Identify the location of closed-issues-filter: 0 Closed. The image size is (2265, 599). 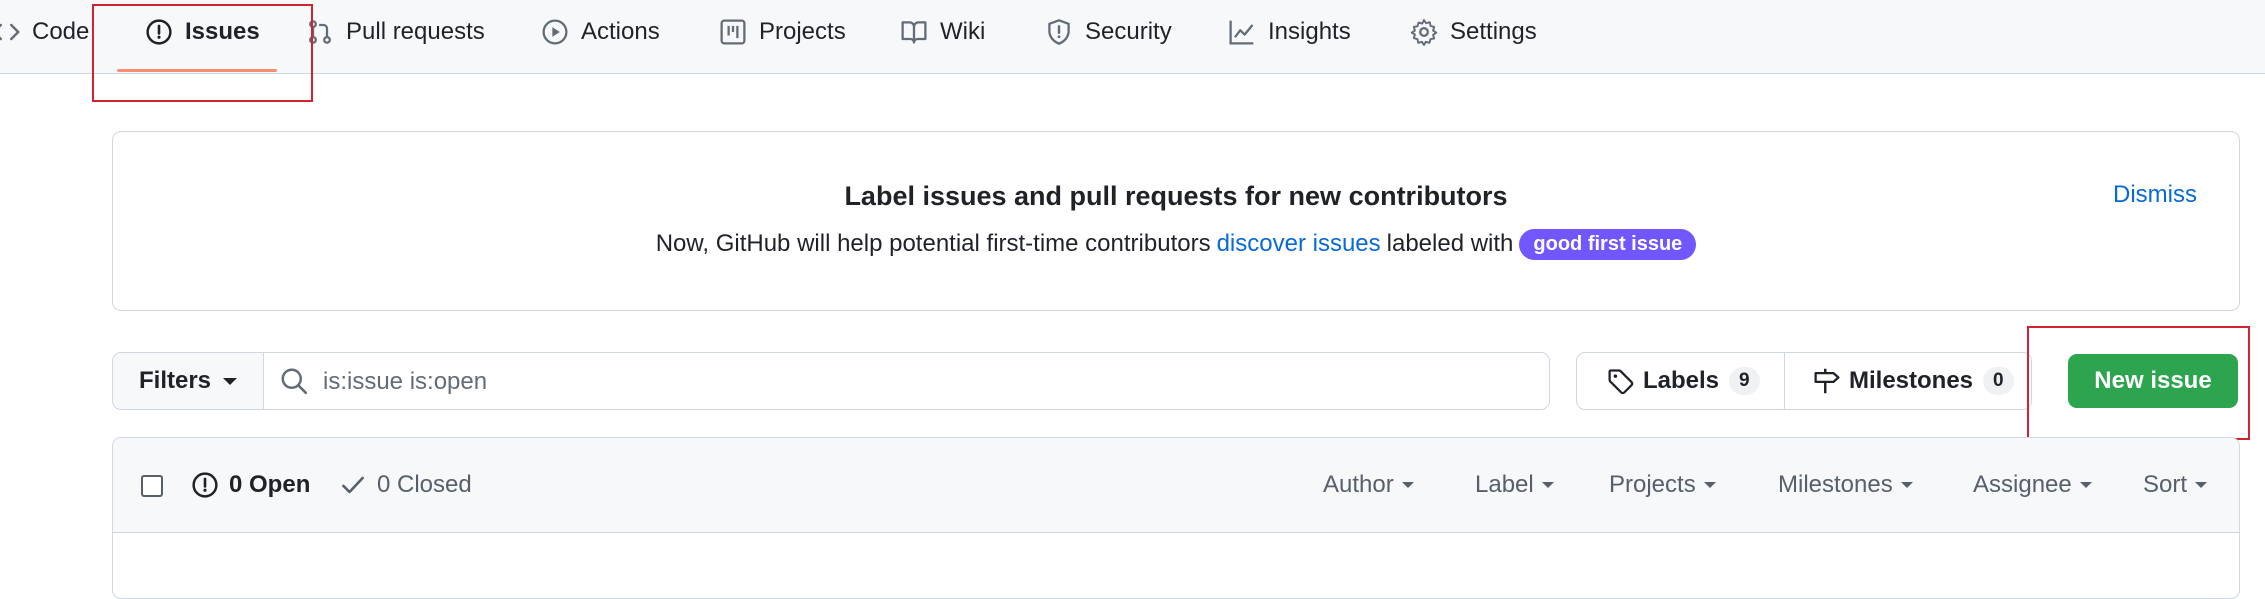
(405, 485).